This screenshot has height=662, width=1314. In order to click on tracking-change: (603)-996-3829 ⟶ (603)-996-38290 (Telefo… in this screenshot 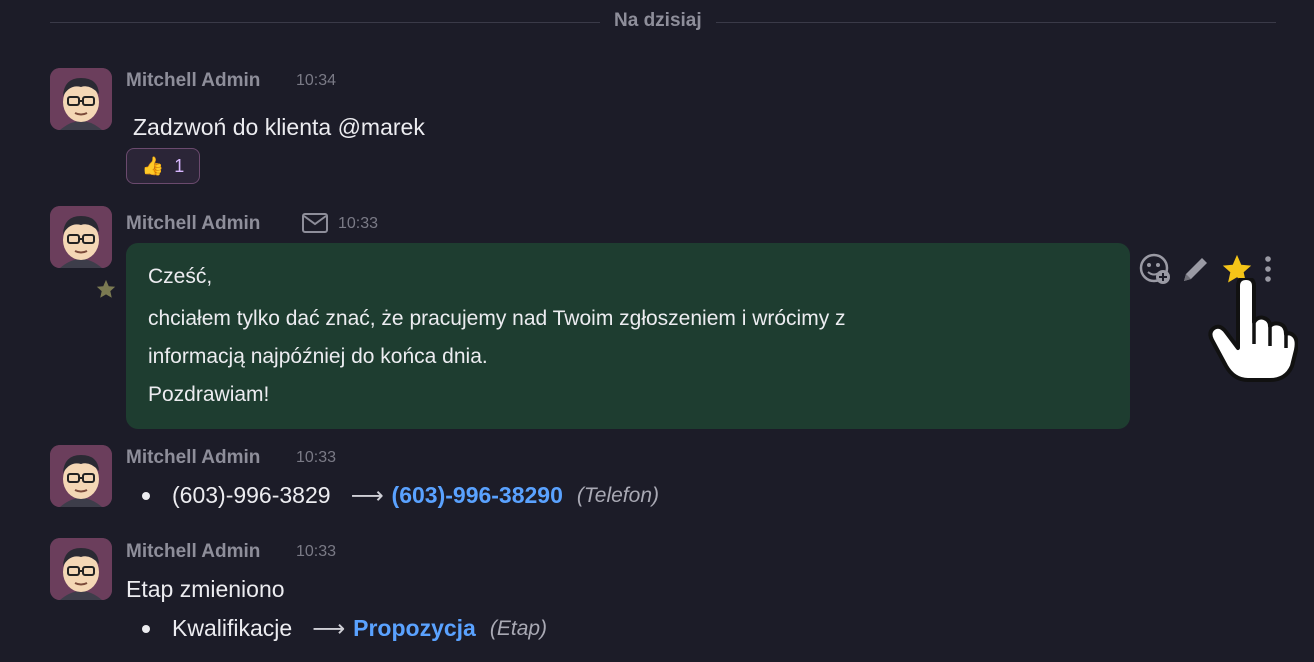, I will do `click(400, 495)`.